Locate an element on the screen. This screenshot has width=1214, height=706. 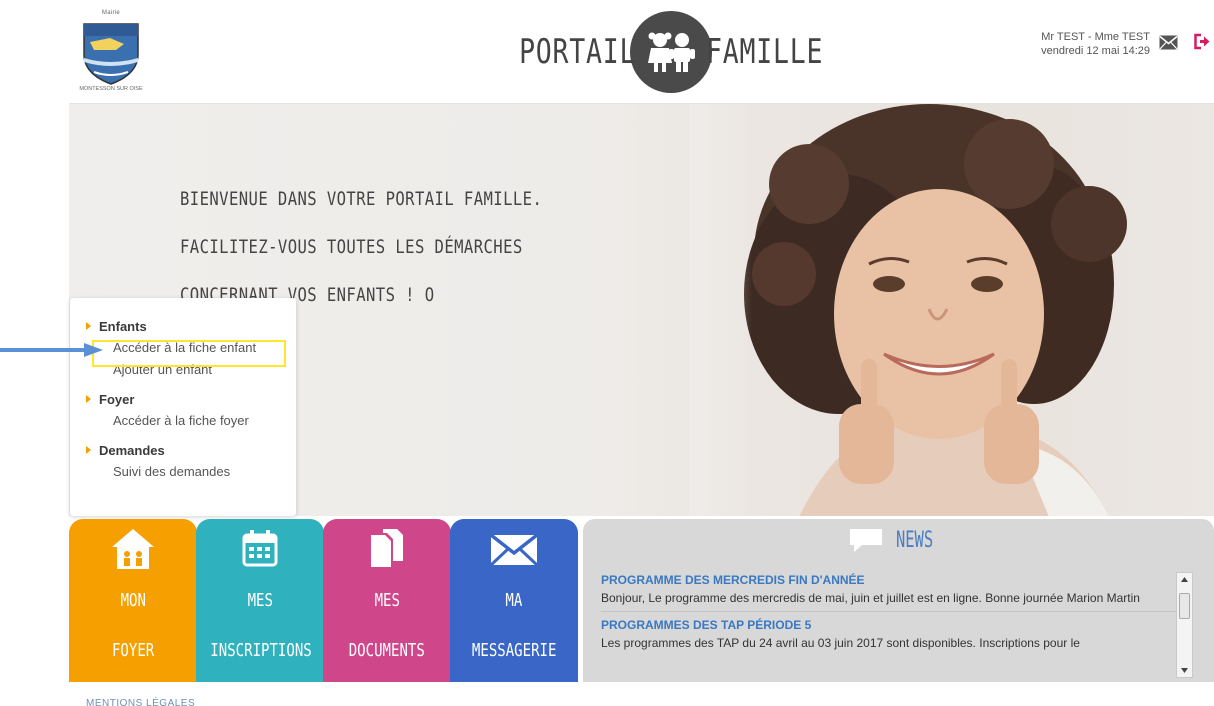
tile-label-line2: DOCUMENTS is located at coordinates (387, 650).